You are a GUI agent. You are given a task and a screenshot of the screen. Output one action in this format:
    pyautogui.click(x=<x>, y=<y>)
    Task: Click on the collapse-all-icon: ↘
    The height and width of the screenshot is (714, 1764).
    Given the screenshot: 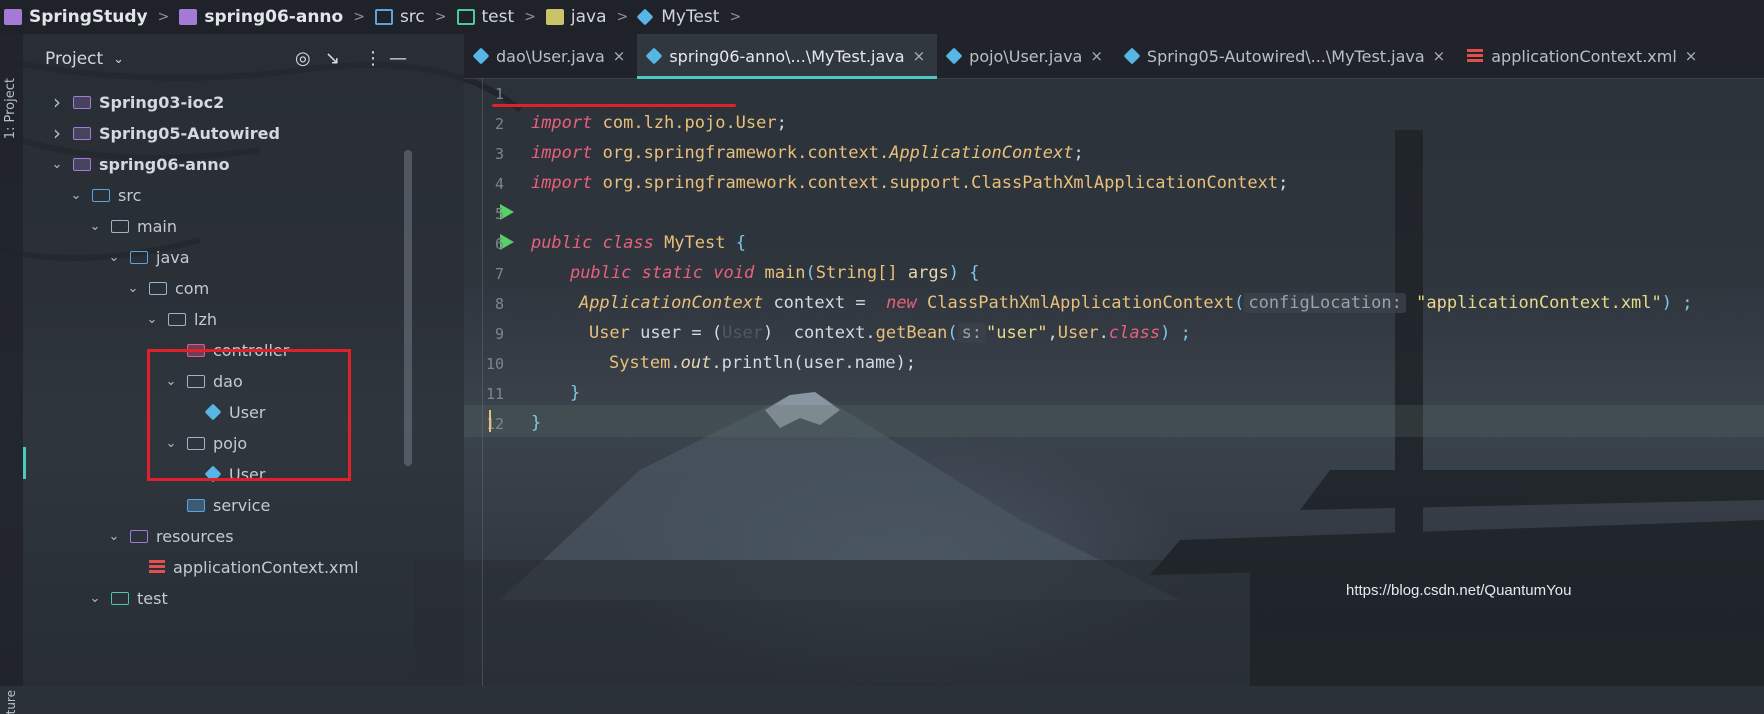 What is the action you would take?
    pyautogui.click(x=332, y=58)
    